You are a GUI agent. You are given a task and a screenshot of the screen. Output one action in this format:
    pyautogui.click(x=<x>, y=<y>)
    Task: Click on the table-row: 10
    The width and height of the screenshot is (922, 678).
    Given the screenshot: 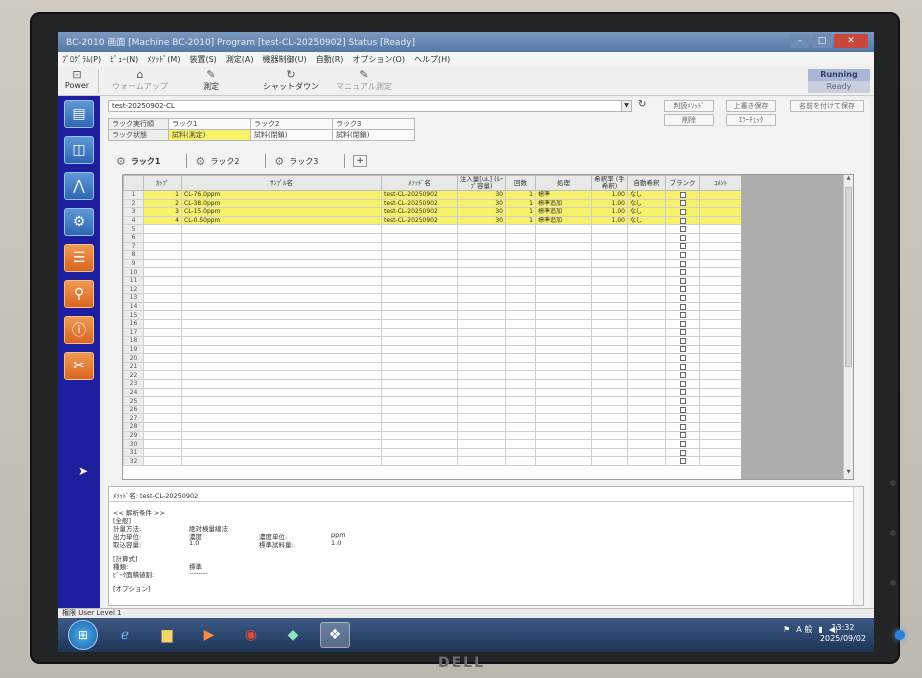 What is the action you would take?
    pyautogui.click(x=432, y=272)
    